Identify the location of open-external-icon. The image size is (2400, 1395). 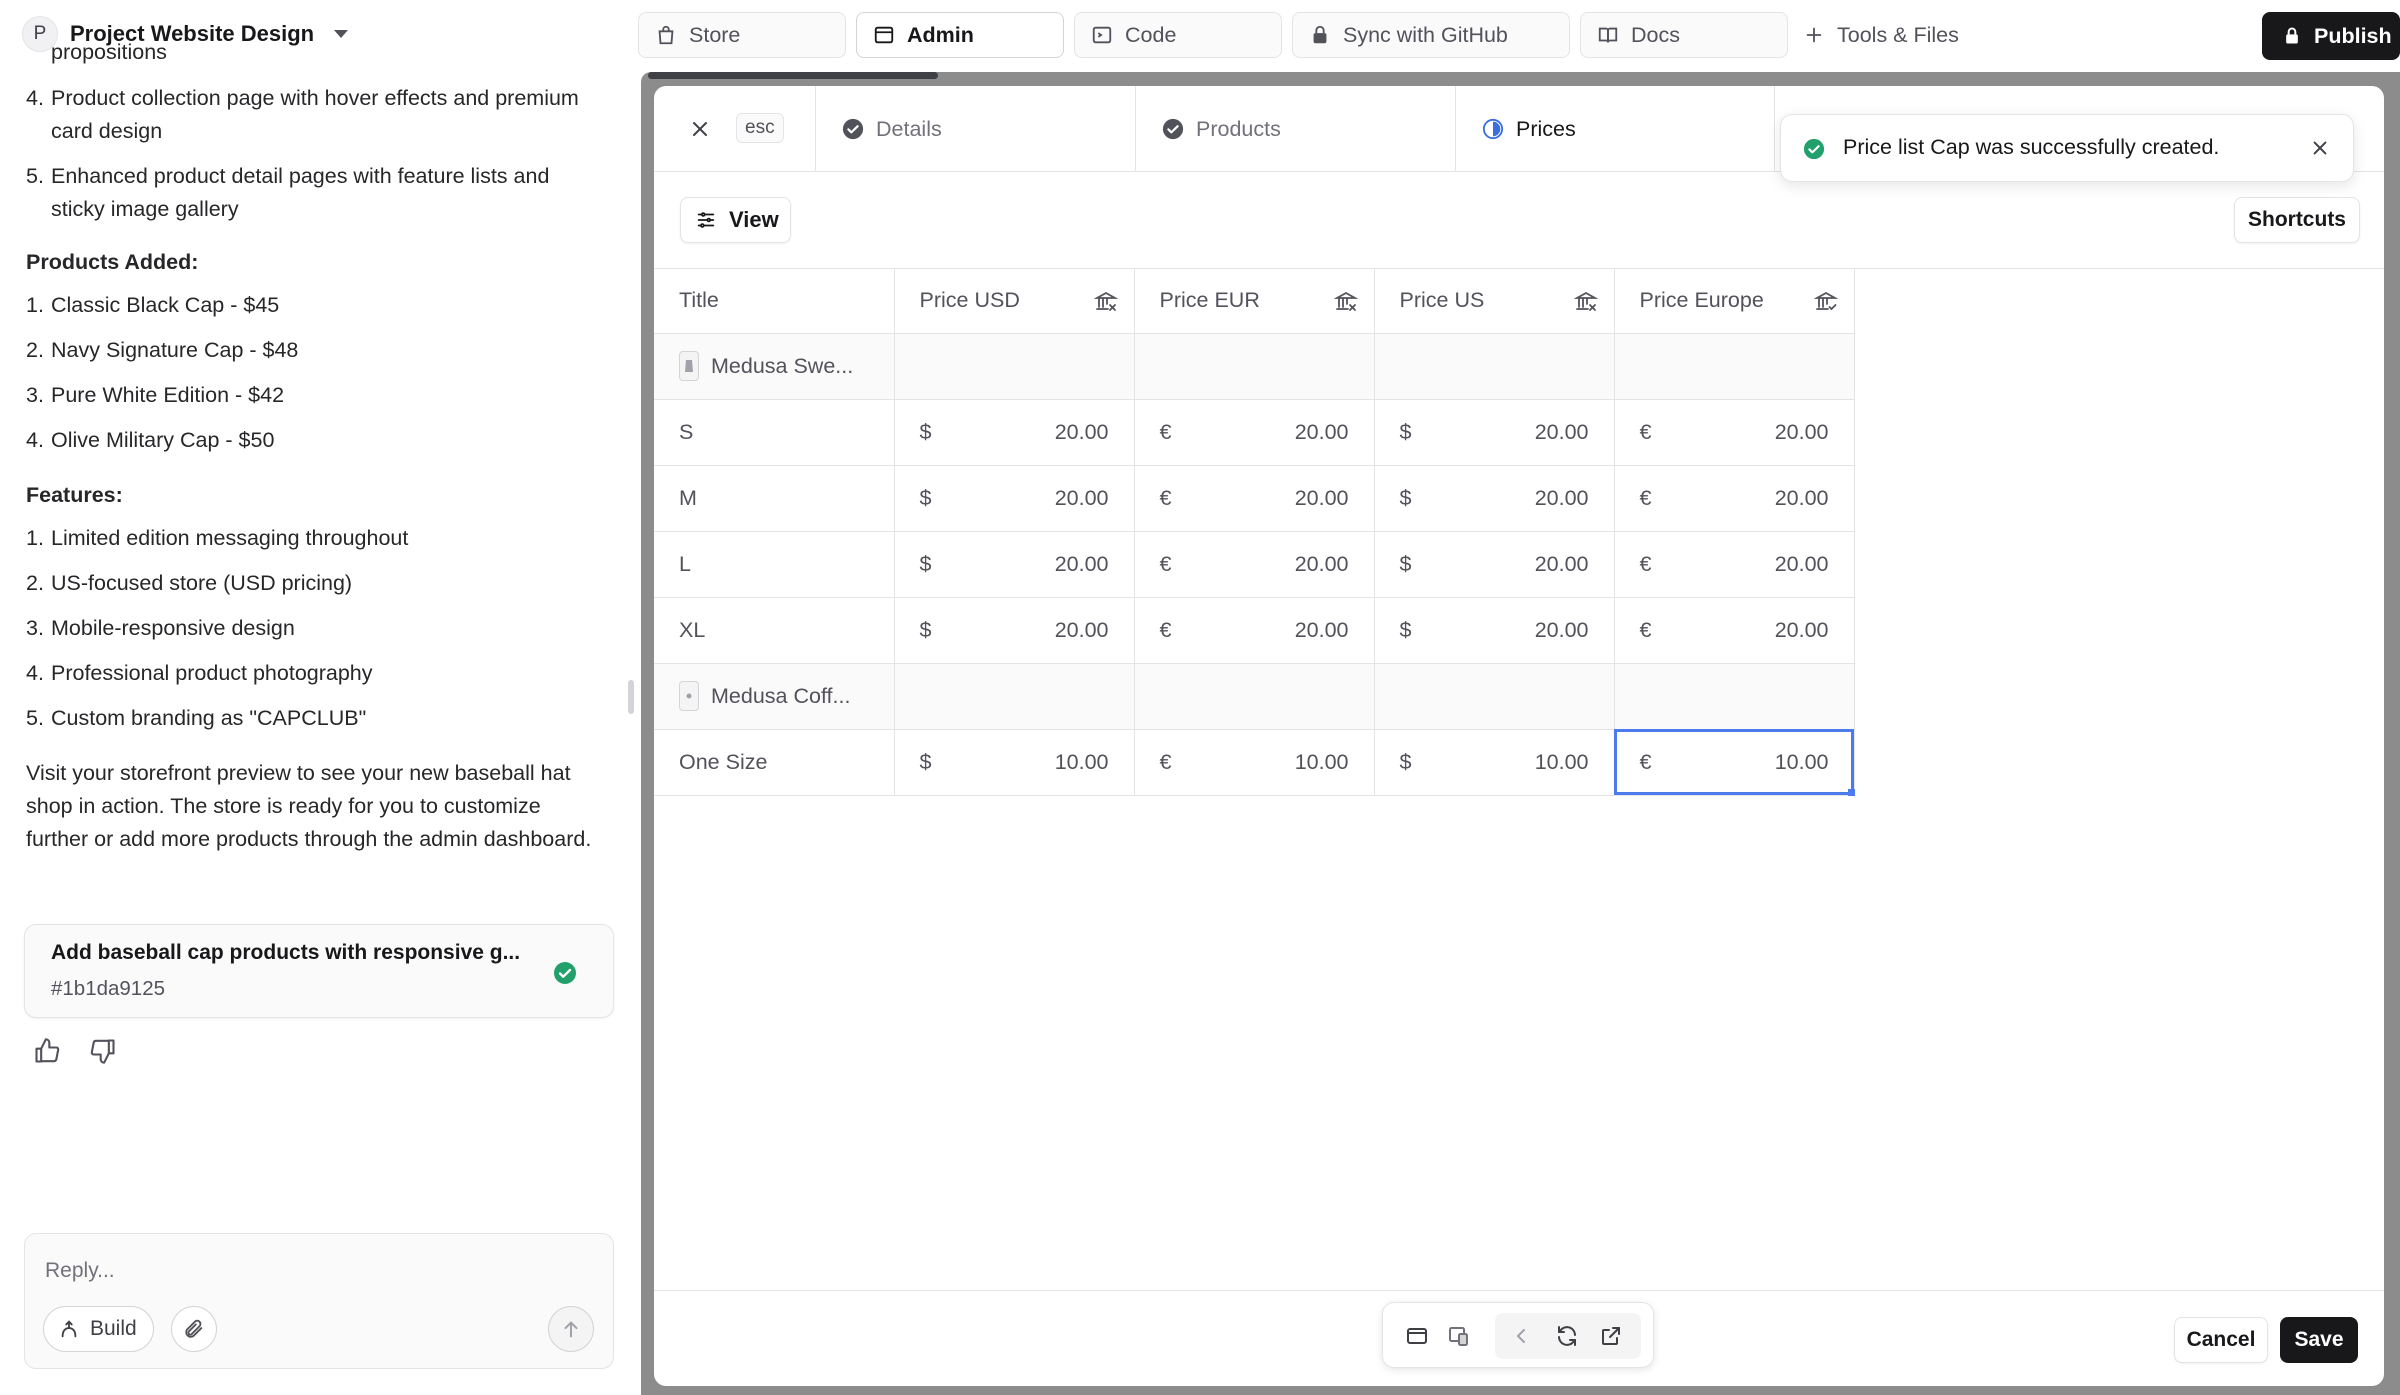
(1611, 1336).